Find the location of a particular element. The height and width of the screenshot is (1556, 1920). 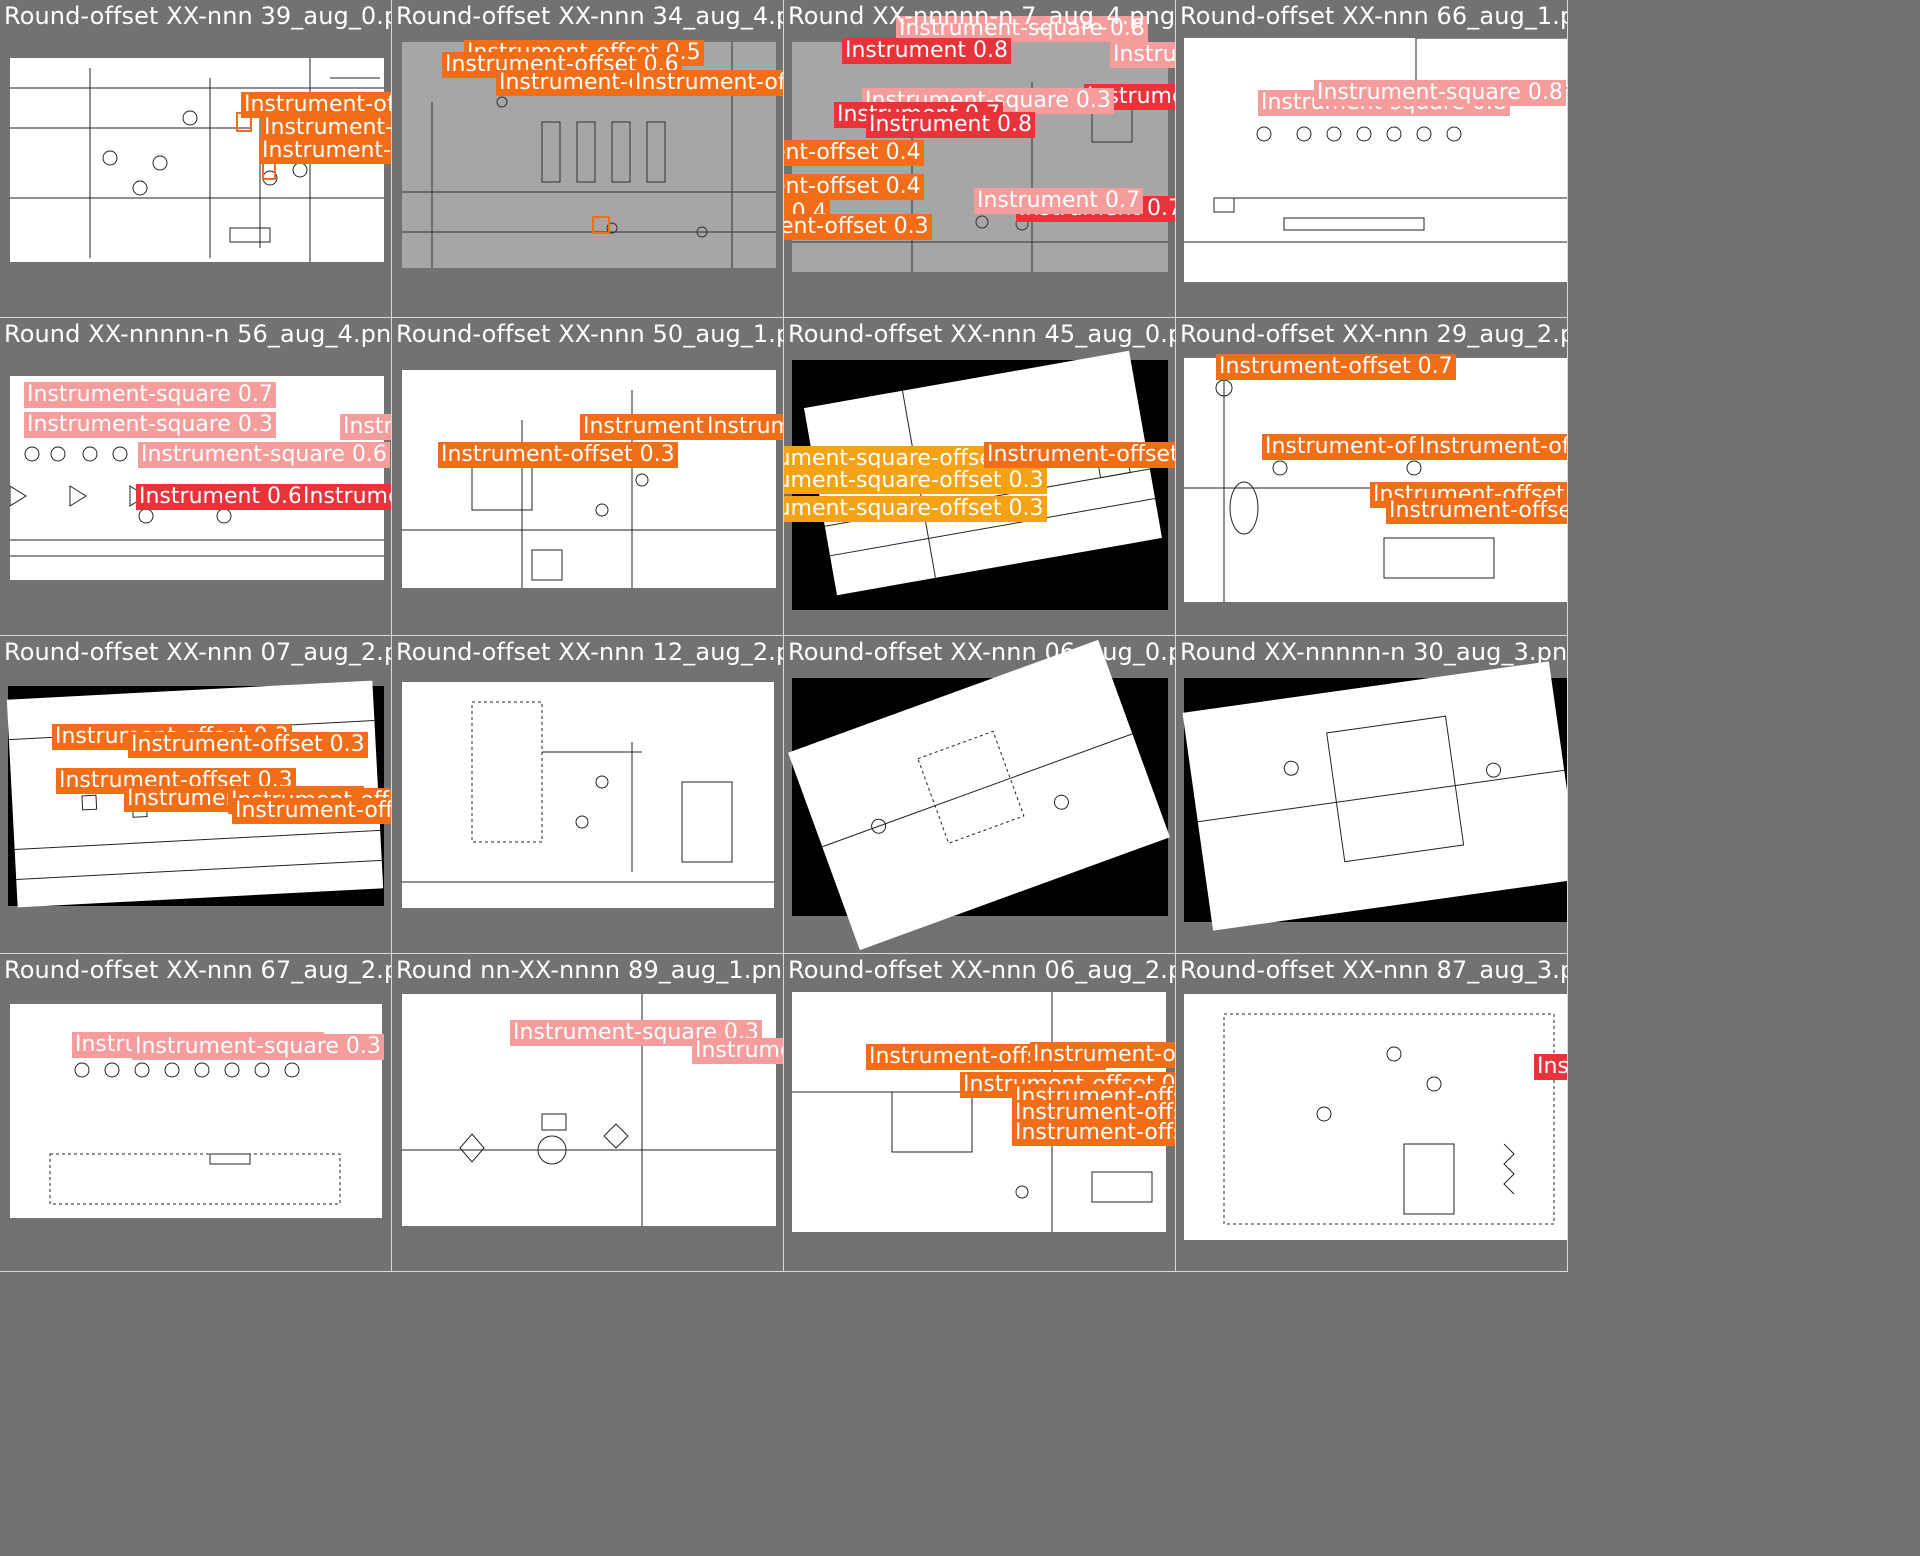

detection-label: Instrument 0.6 is located at coordinates (221, 497).